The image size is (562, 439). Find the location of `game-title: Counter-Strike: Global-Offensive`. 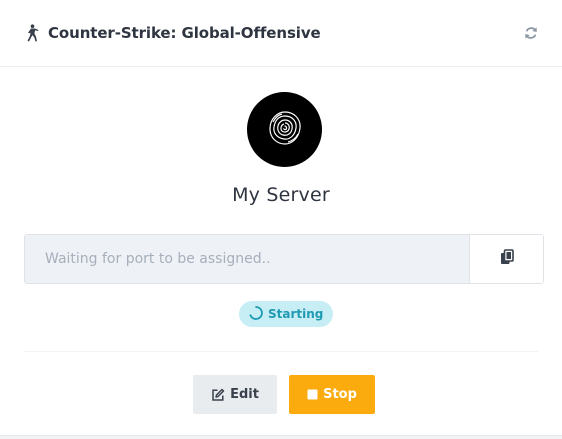

game-title: Counter-Strike: Global-Offensive is located at coordinates (184, 33).